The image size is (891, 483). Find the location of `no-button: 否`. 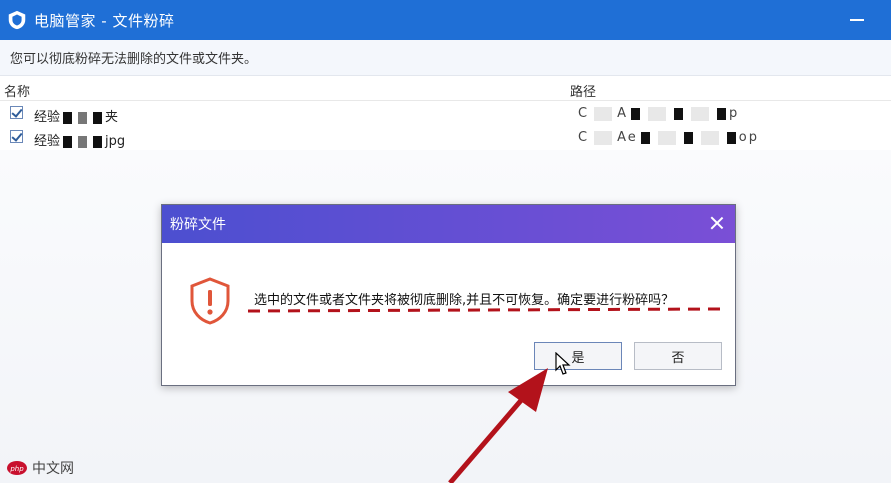

no-button: 否 is located at coordinates (678, 356).